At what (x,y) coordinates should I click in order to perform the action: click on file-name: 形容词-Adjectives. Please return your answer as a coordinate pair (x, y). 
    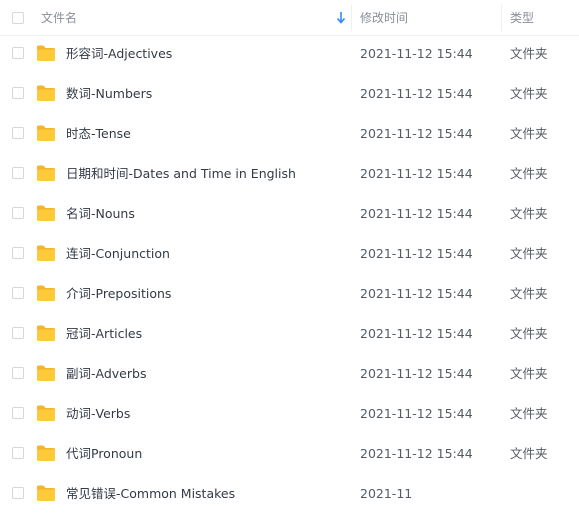
    Looking at the image, I should click on (119, 54).